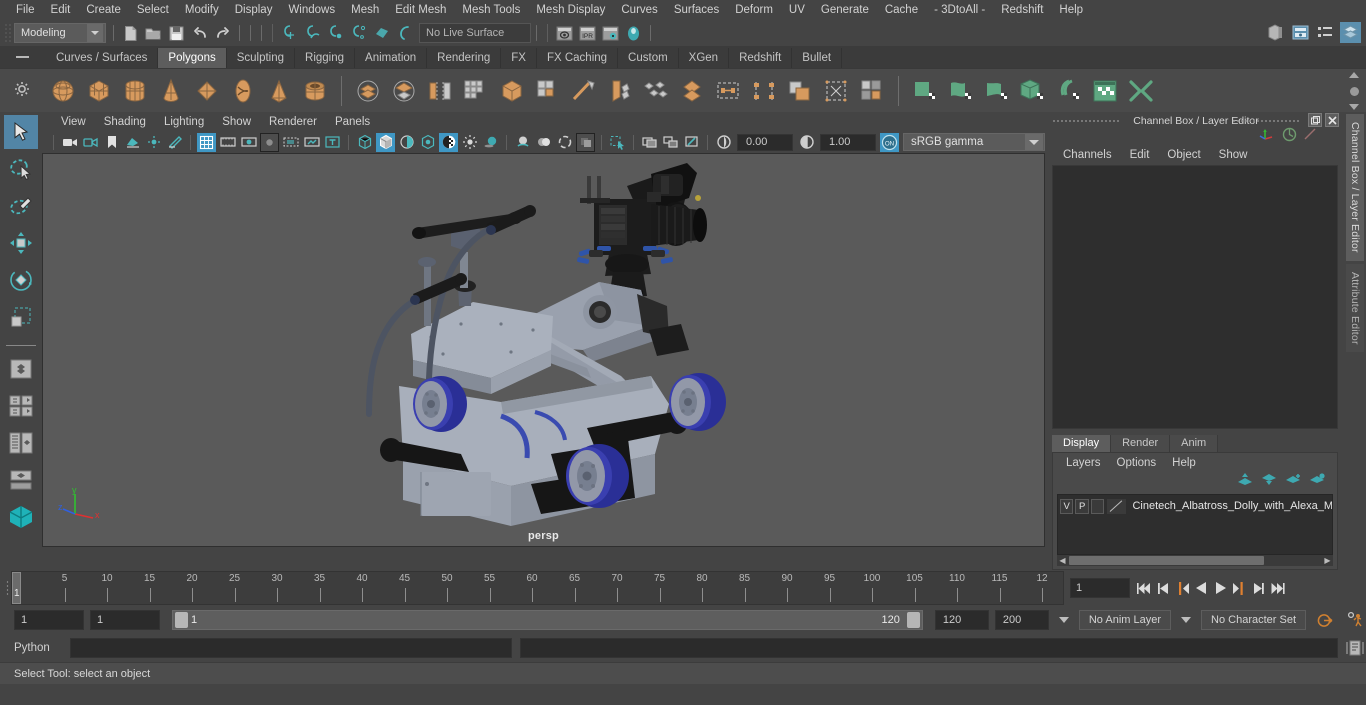  What do you see at coordinates (325, 58) in the screenshot?
I see `shelf-tab-rigging: Rigging` at bounding box center [325, 58].